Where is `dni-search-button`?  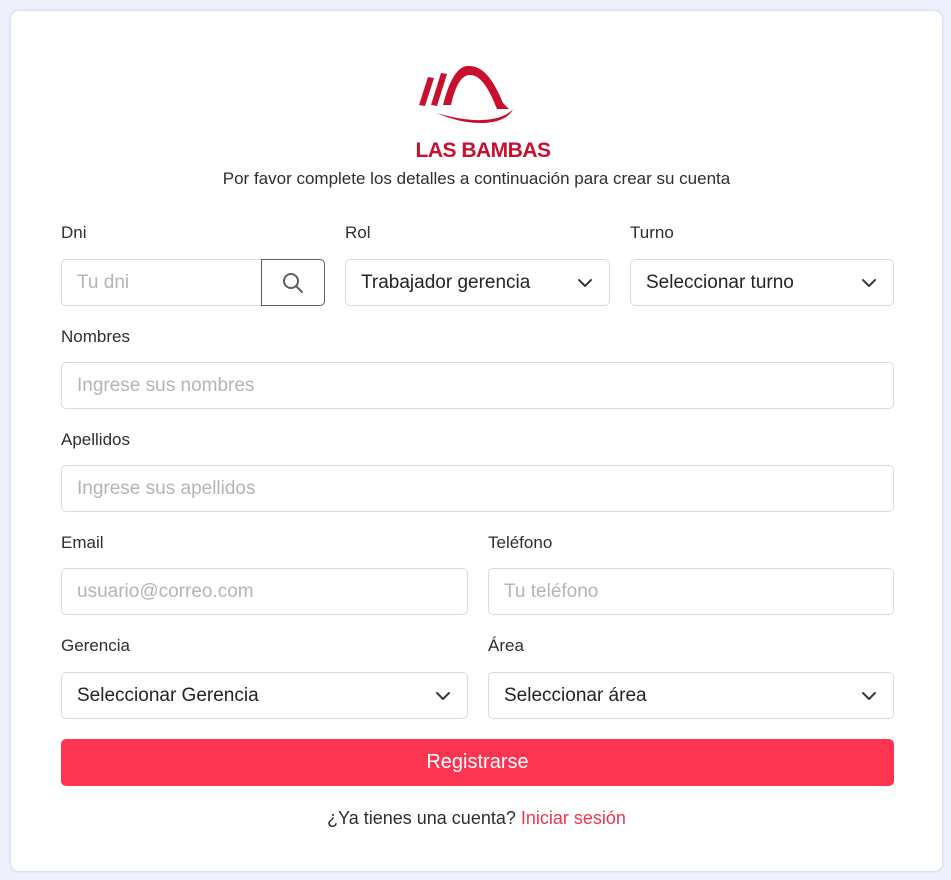
dni-search-button is located at coordinates (293, 282).